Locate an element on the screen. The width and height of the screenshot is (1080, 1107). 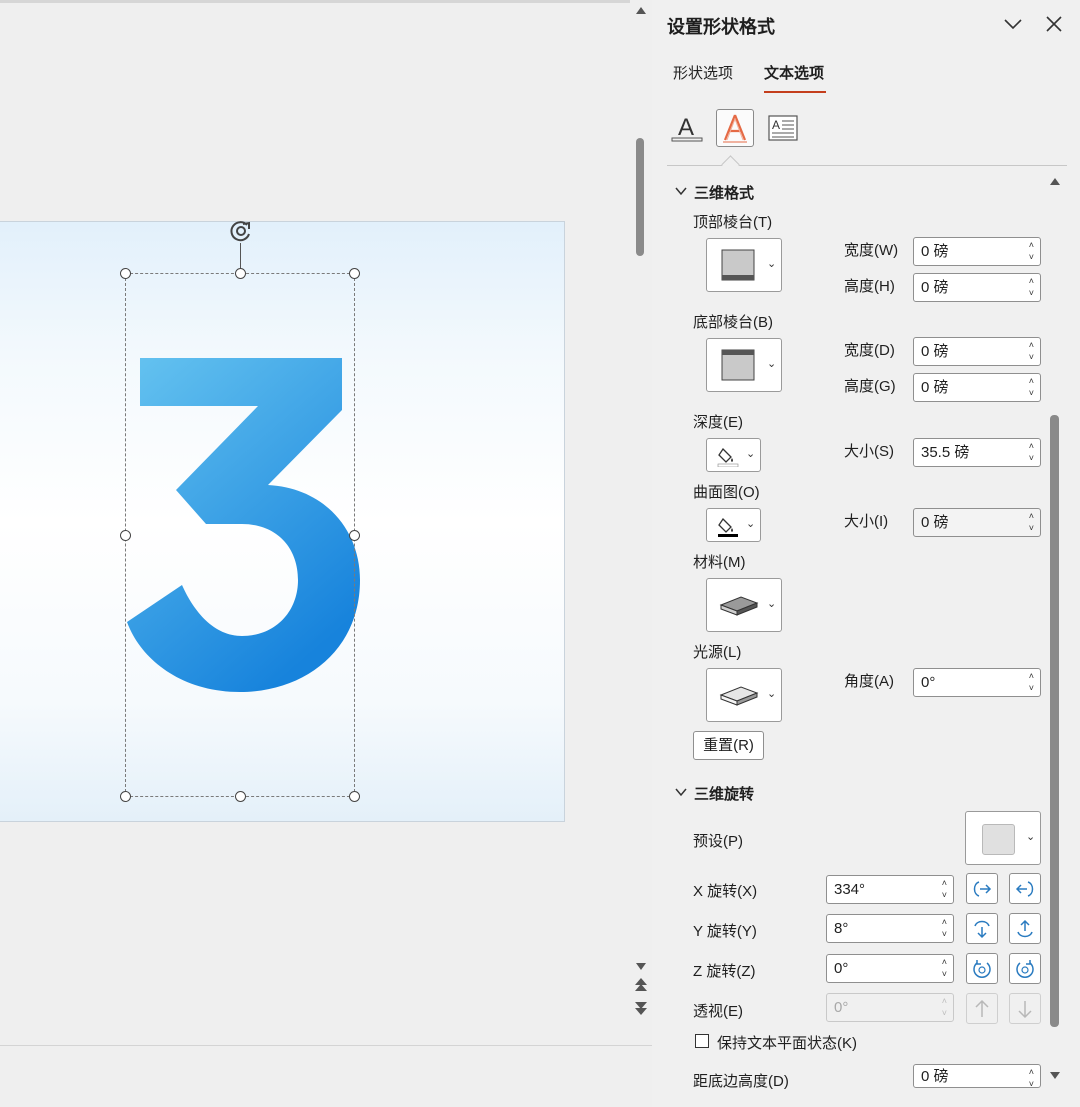
canvas-scroll-thumb is located at coordinates (640, 197).